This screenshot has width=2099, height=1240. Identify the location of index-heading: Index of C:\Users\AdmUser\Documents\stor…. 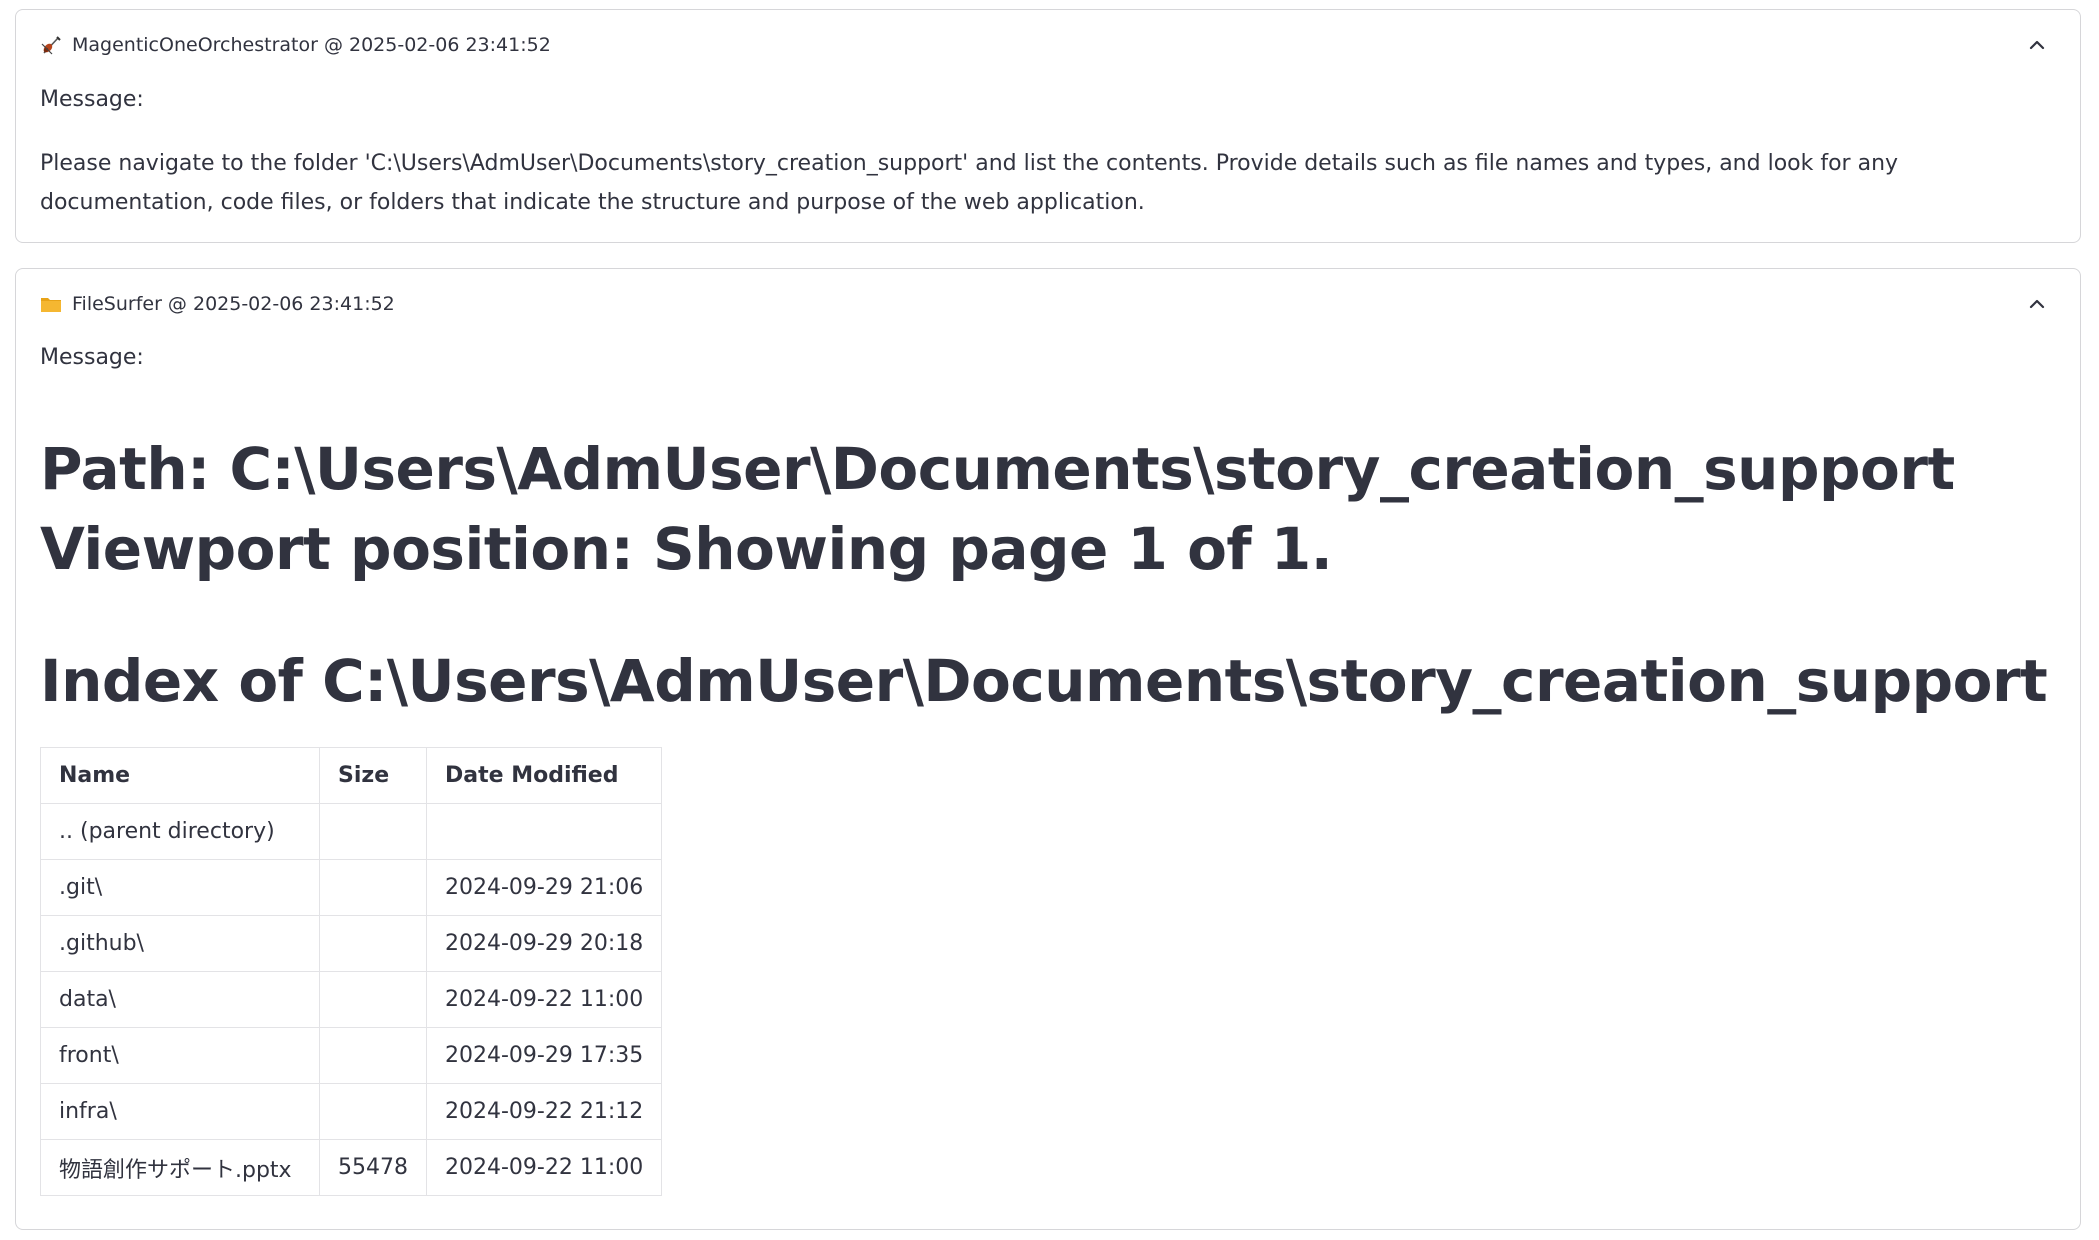
(1044, 681).